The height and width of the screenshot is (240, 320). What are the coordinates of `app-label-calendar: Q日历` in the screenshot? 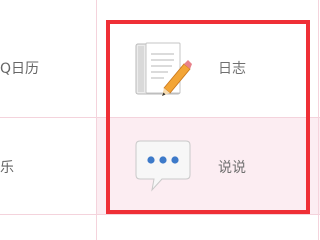 It's located at (19, 68).